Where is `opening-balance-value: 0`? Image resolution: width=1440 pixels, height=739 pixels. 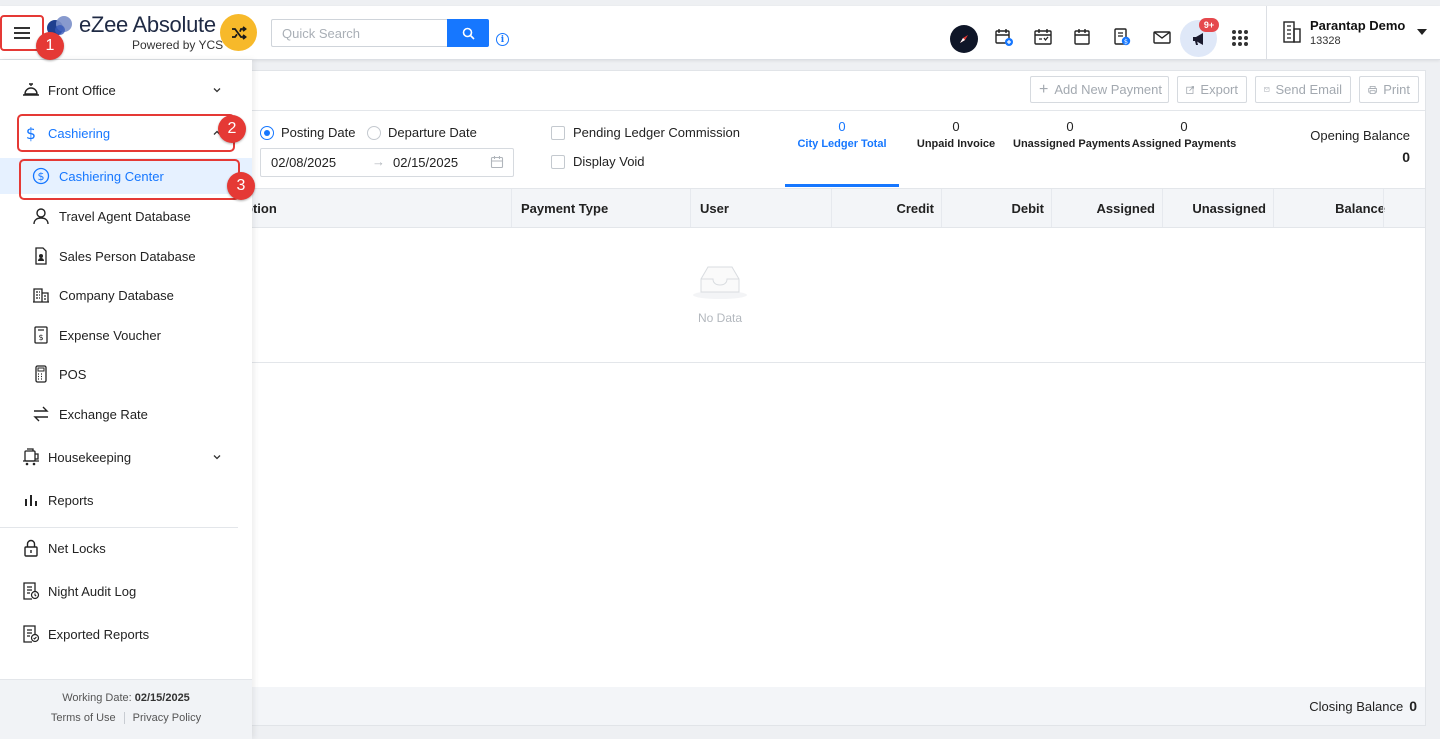 opening-balance-value: 0 is located at coordinates (1406, 157).